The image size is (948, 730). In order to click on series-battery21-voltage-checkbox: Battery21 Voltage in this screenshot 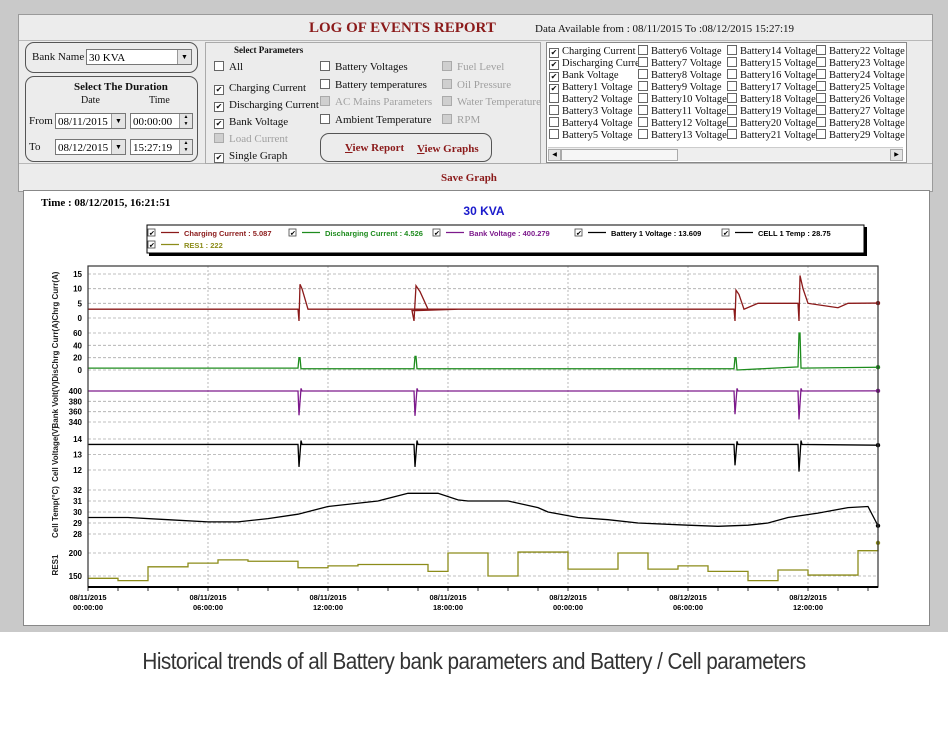, I will do `click(771, 135)`.